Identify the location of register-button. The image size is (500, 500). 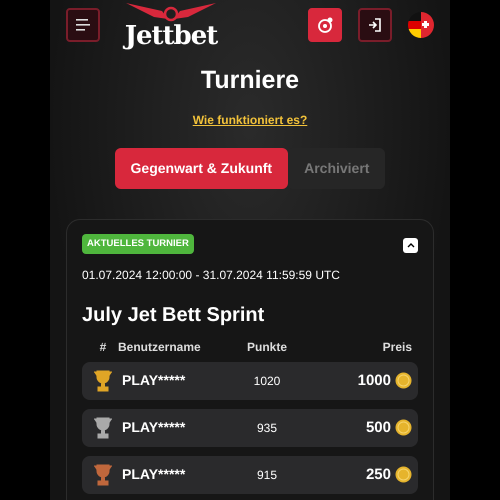
(325, 25).